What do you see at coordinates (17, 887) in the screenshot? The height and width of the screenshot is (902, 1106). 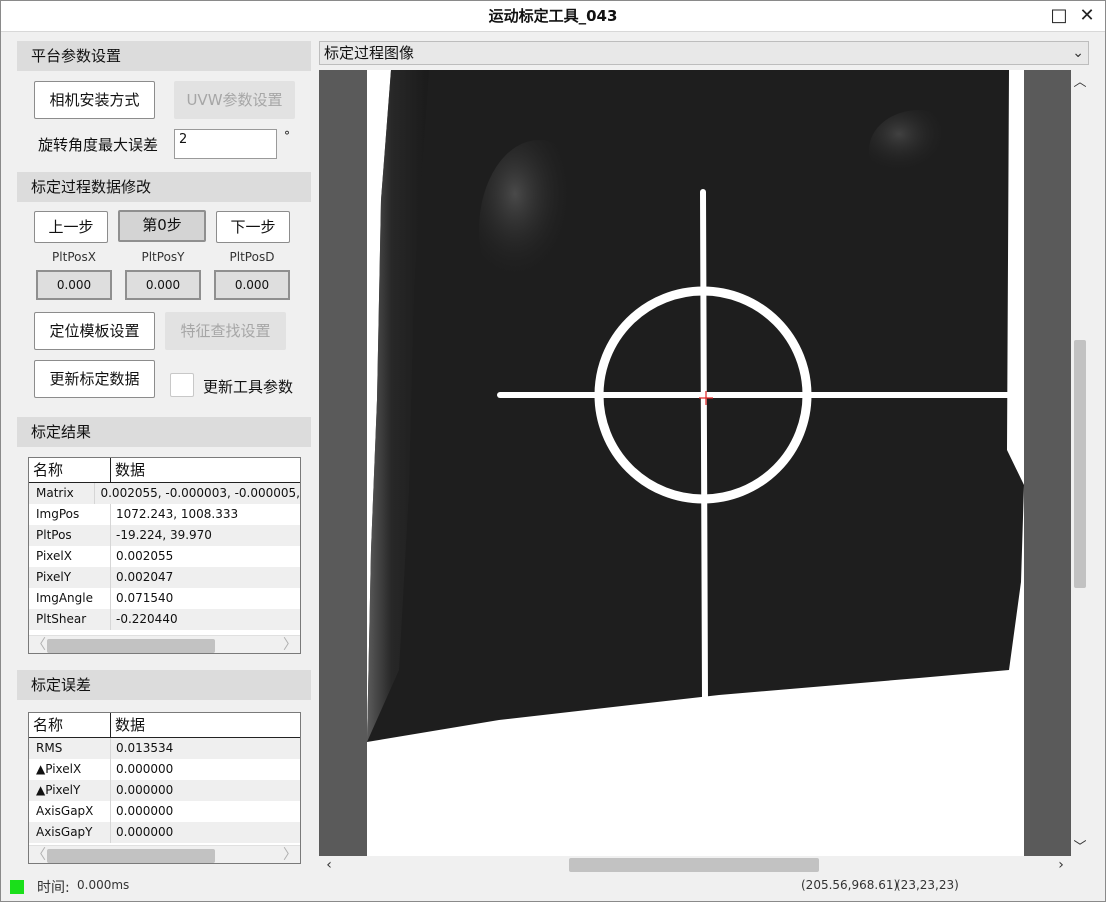 I see `status-indicator` at bounding box center [17, 887].